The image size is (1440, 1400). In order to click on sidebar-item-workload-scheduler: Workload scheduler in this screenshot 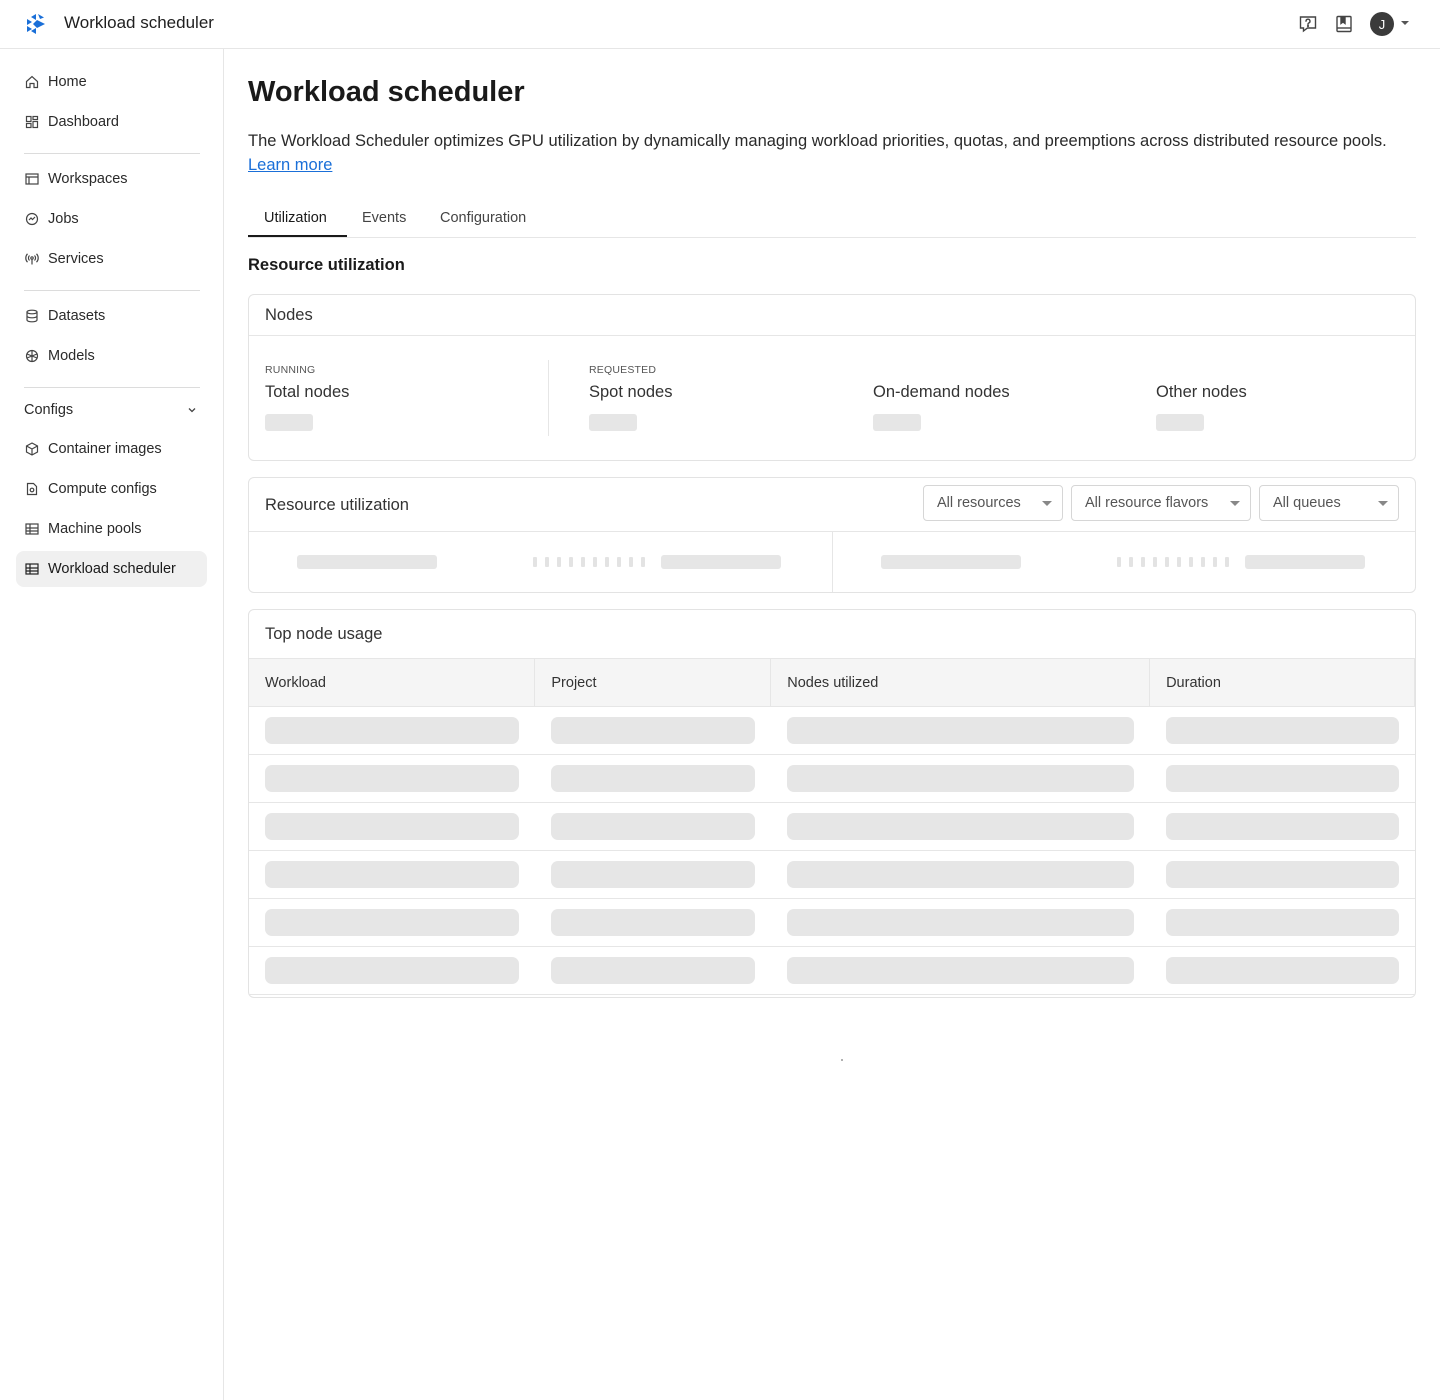, I will do `click(111, 569)`.